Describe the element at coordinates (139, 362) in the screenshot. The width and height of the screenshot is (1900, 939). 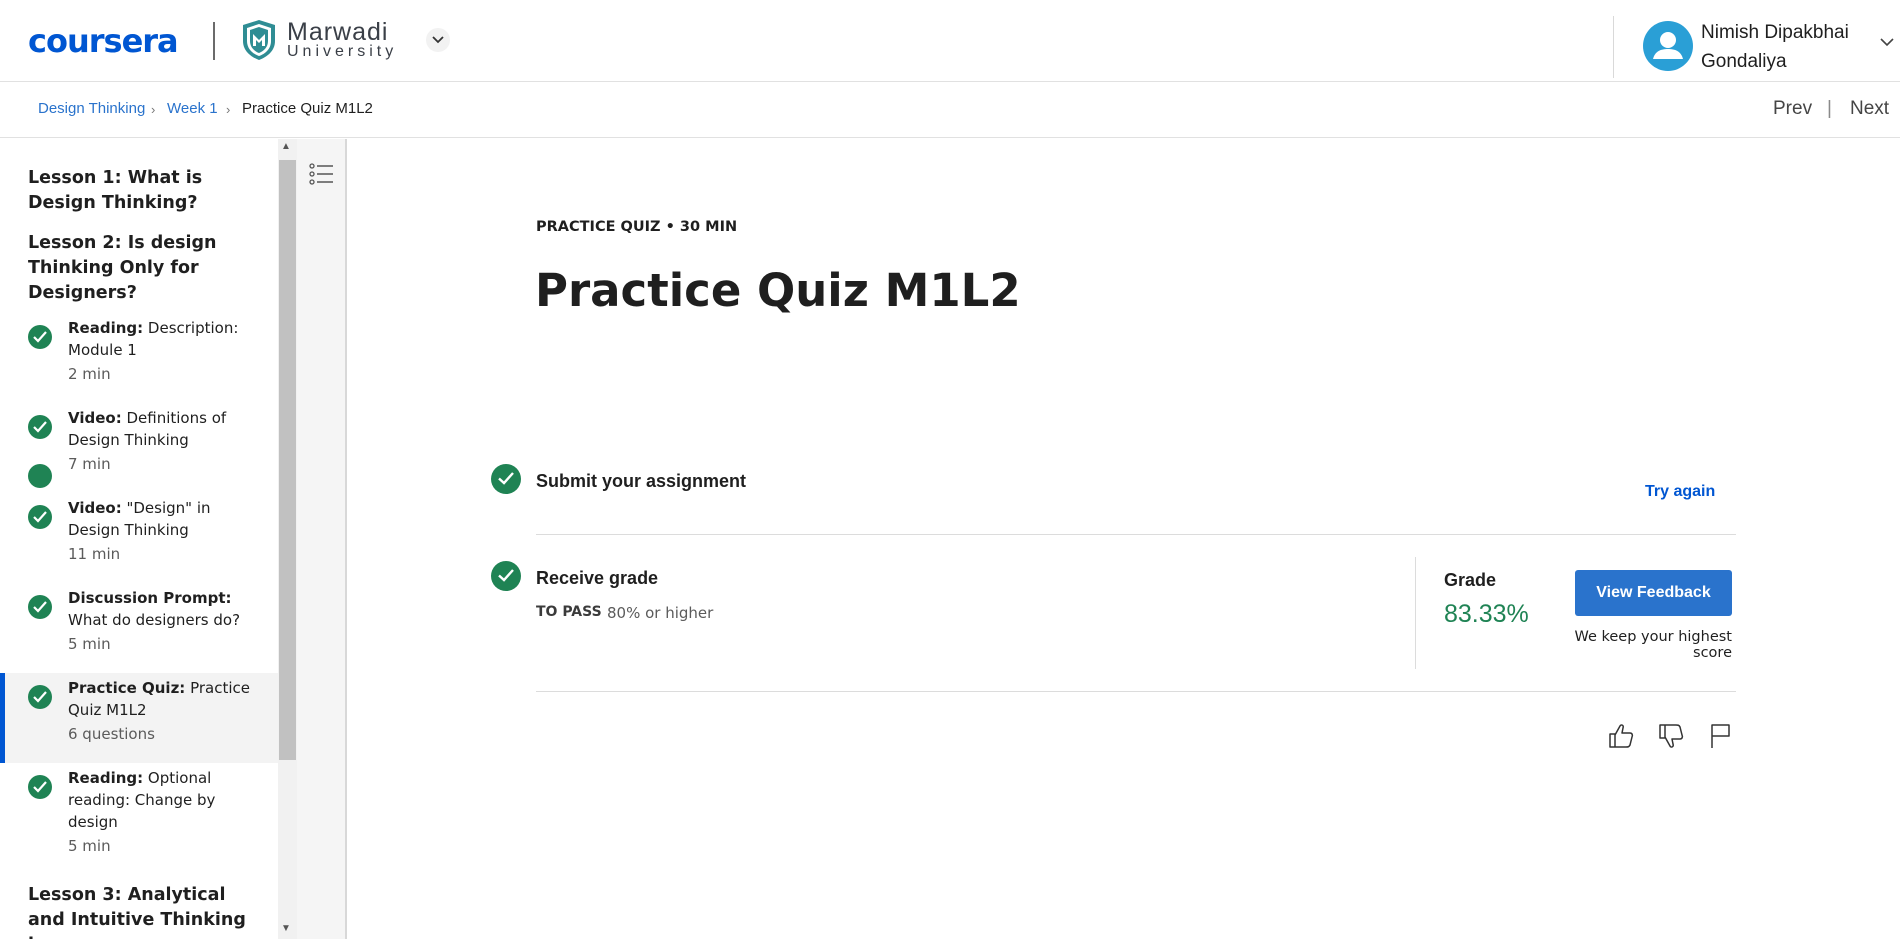
I see `outline-item-reading: Reading: Description: Module 1 2 min` at that location.